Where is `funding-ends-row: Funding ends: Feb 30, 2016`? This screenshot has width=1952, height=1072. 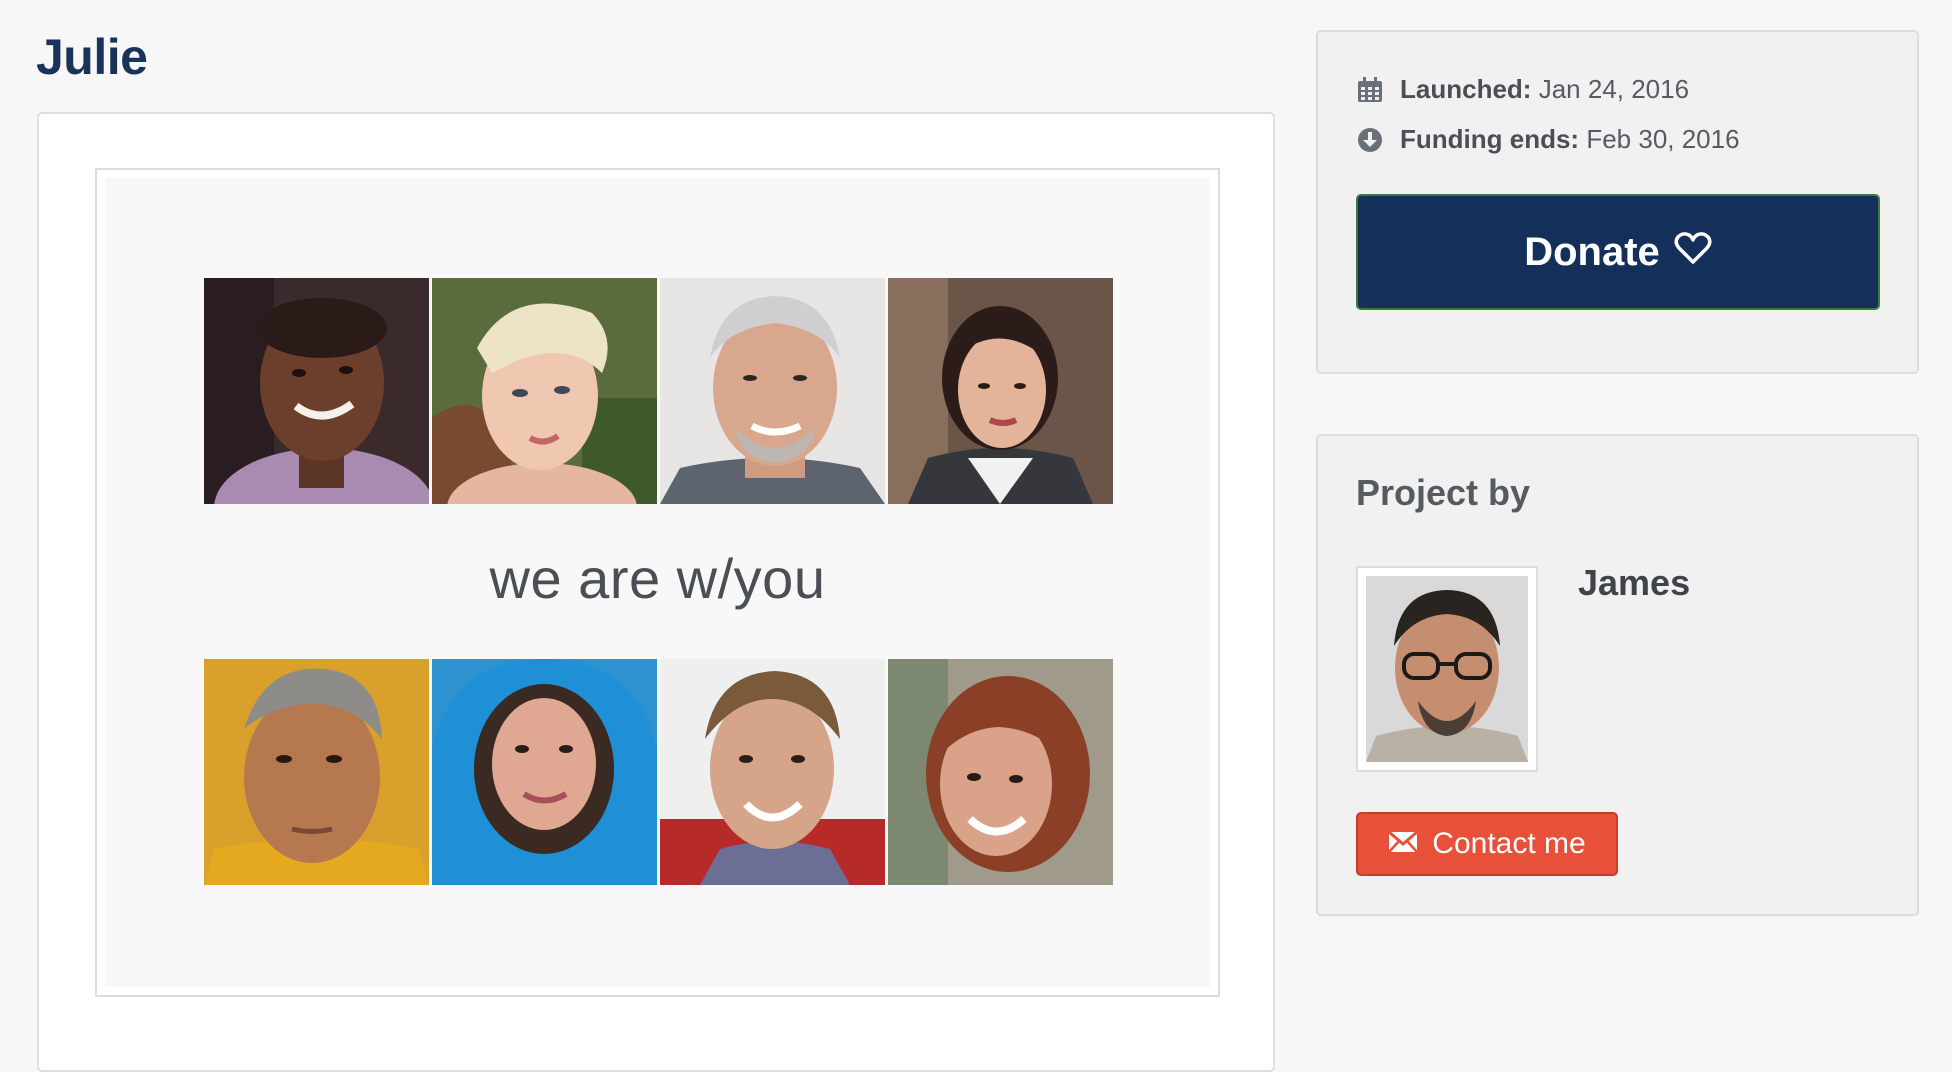 funding-ends-row: Funding ends: Feb 30, 2016 is located at coordinates (1548, 139).